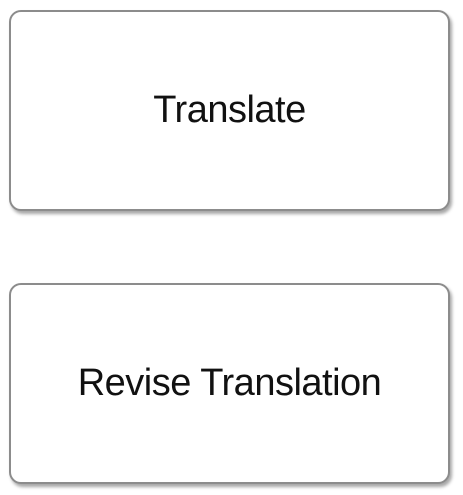  I want to click on translate-label: Translate, so click(229, 110).